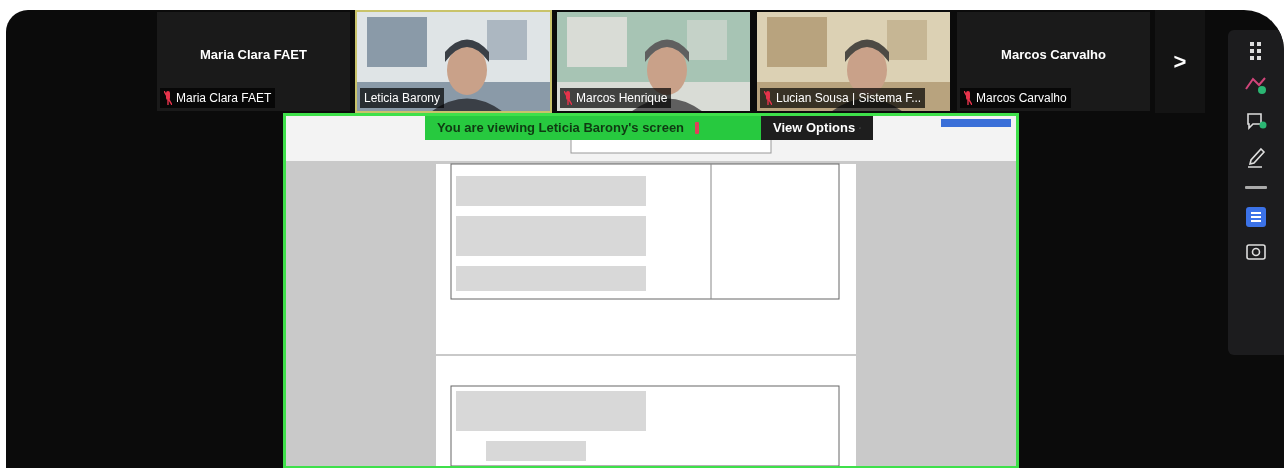 The height and width of the screenshot is (468, 1284). What do you see at coordinates (1256, 217) in the screenshot?
I see `notes-icon` at bounding box center [1256, 217].